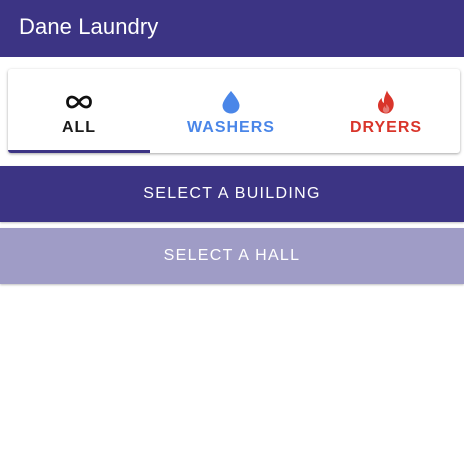 The width and height of the screenshot is (464, 464). I want to click on select-hall-button: SELECT A HALL, so click(232, 256).